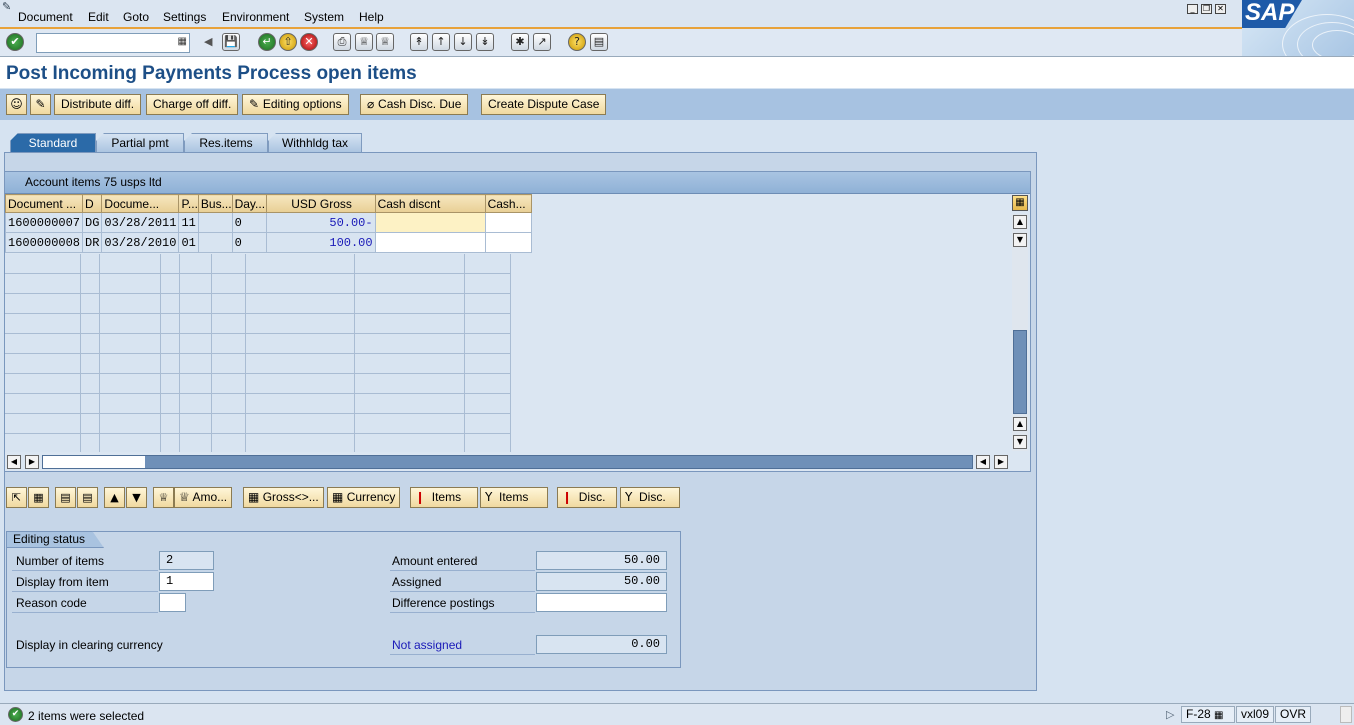 The width and height of the screenshot is (1354, 725). What do you see at coordinates (6, 6) in the screenshot?
I see `window-system-icon: ✎` at bounding box center [6, 6].